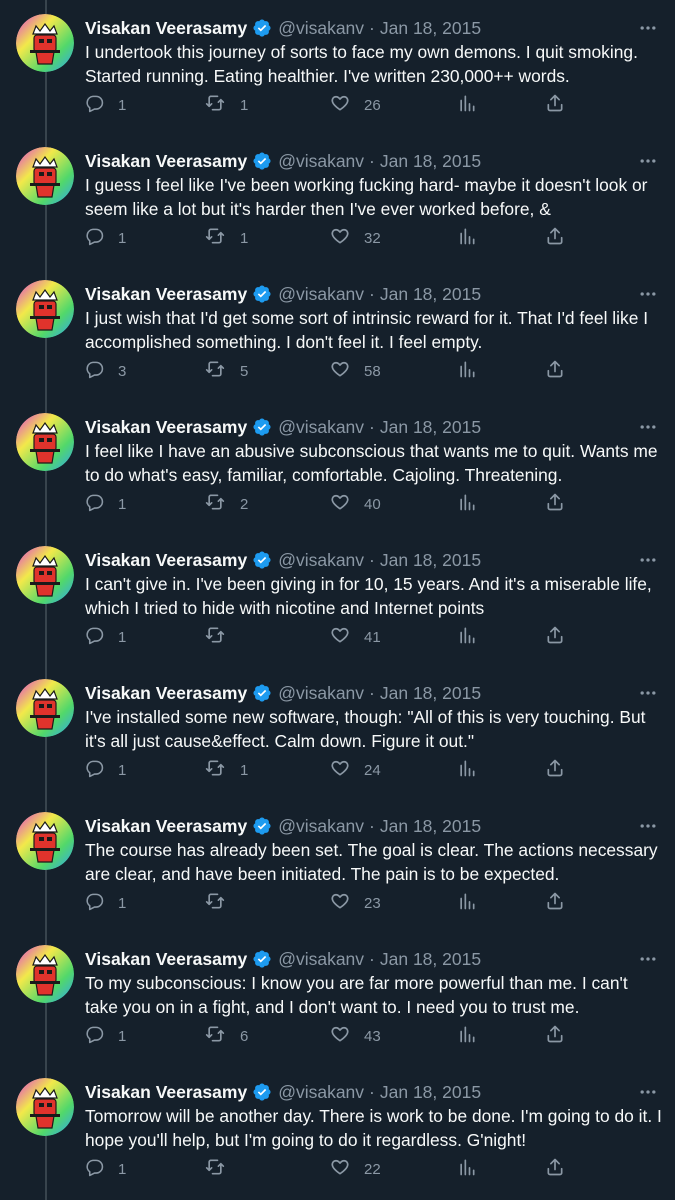 The height and width of the screenshot is (1200, 675). I want to click on like-button: 43, so click(355, 1036).